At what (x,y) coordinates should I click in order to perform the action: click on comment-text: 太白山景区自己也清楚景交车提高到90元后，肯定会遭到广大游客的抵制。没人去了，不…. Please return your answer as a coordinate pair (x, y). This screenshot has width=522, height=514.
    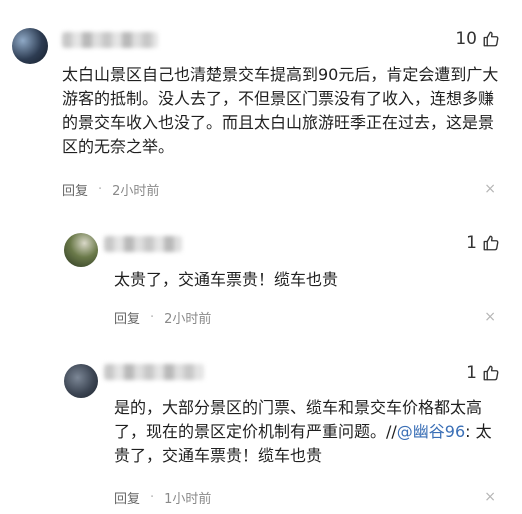
    Looking at the image, I should click on (280, 110).